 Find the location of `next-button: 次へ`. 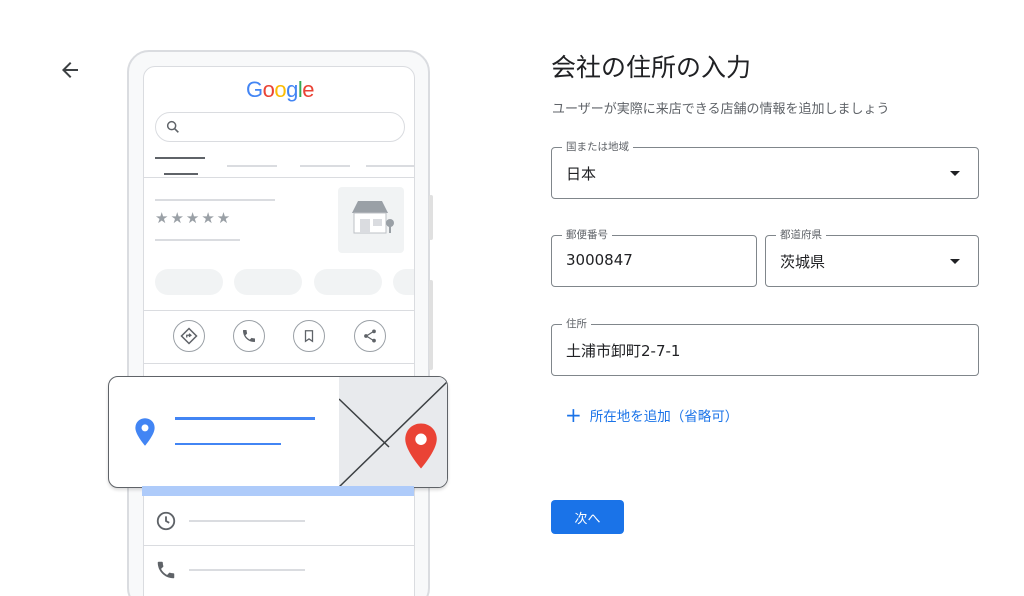

next-button: 次へ is located at coordinates (587, 517).